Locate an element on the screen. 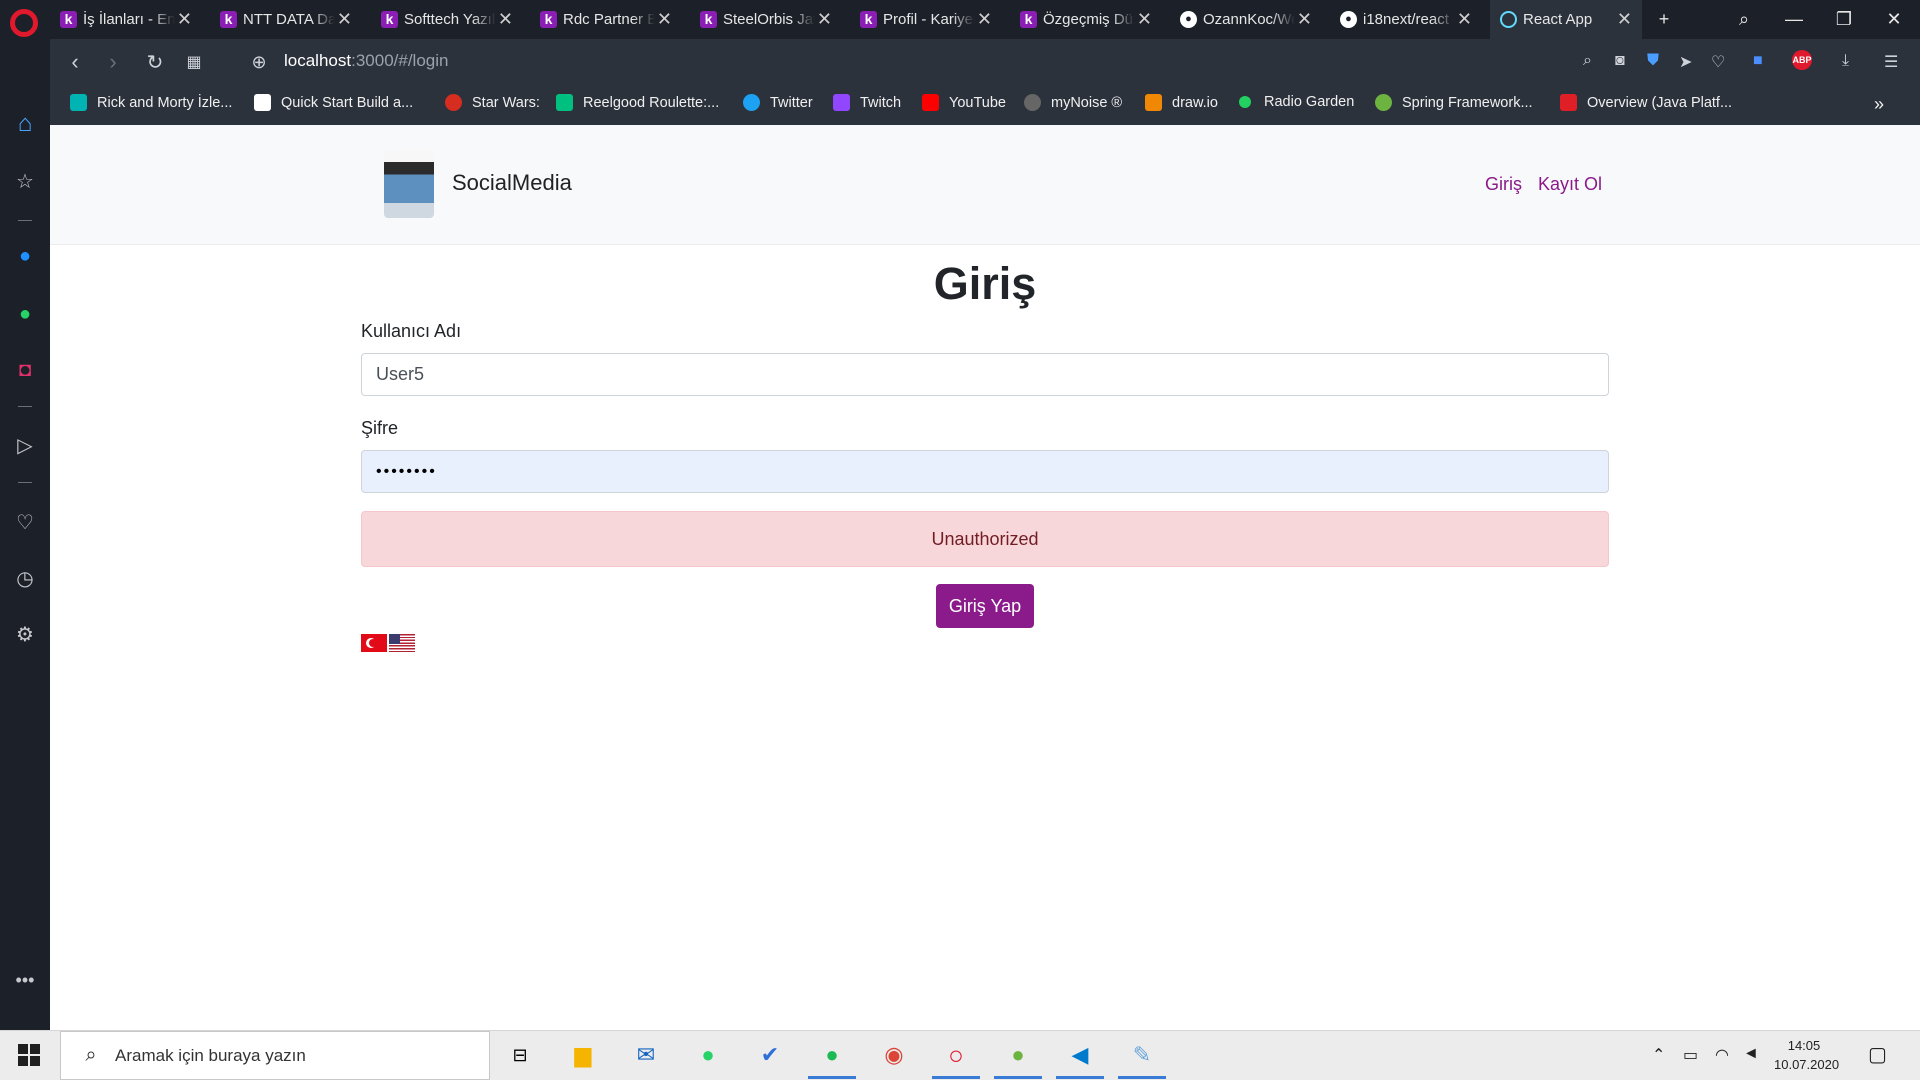 This screenshot has width=1920, height=1080. windows-start-icon is located at coordinates (29, 1055).